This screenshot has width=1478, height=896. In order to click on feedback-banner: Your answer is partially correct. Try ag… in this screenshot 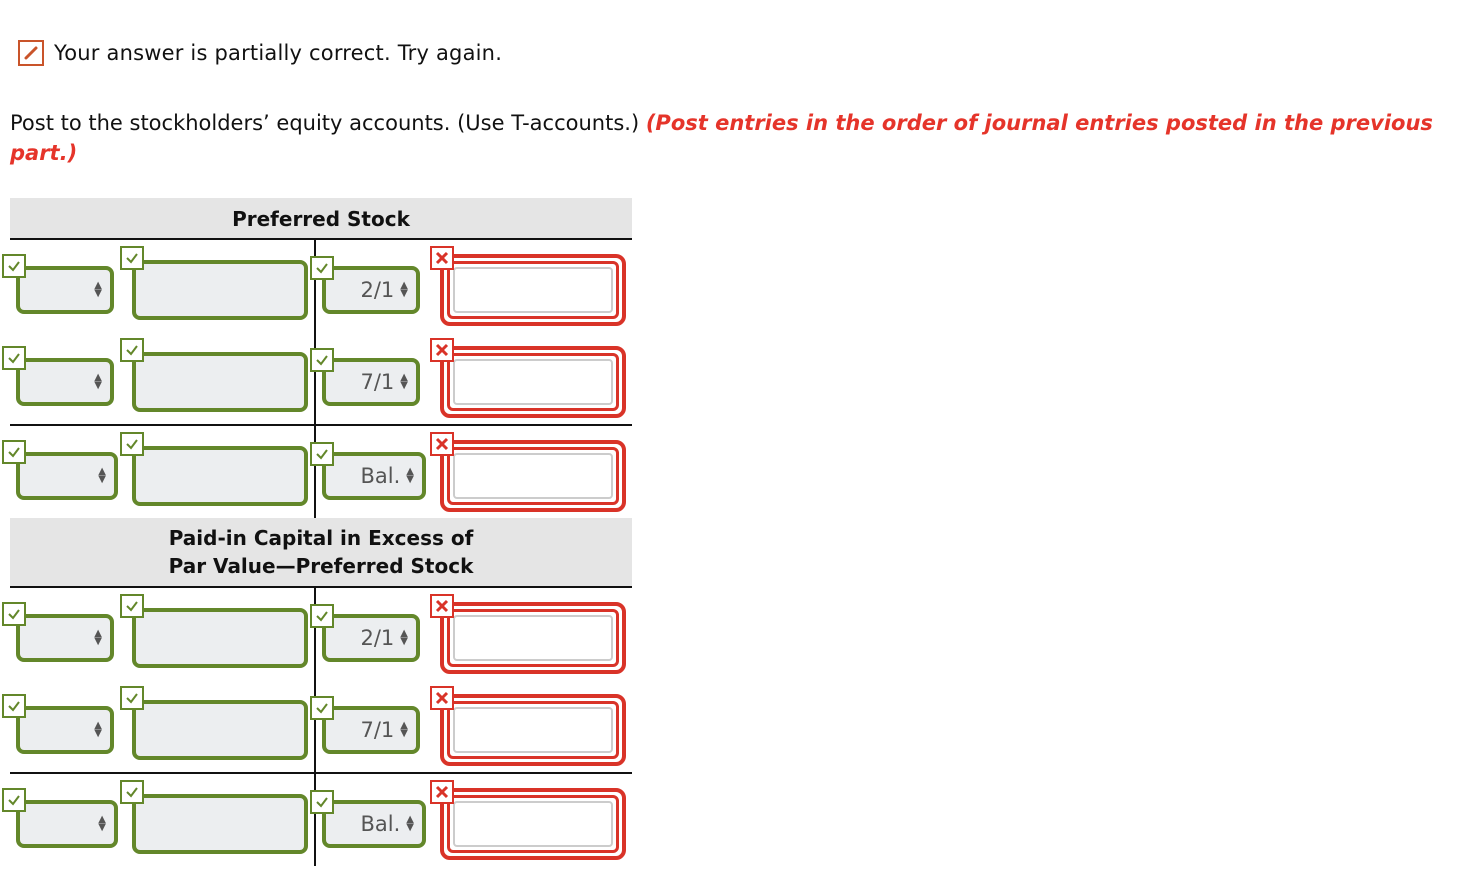, I will do `click(260, 53)`.